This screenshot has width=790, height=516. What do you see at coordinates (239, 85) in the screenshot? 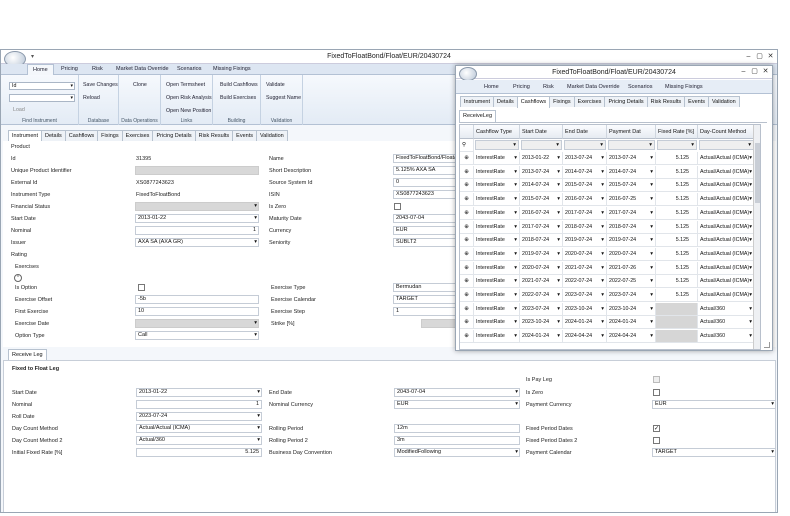
I see `build-cashflows-button: Build Cashflows` at bounding box center [239, 85].